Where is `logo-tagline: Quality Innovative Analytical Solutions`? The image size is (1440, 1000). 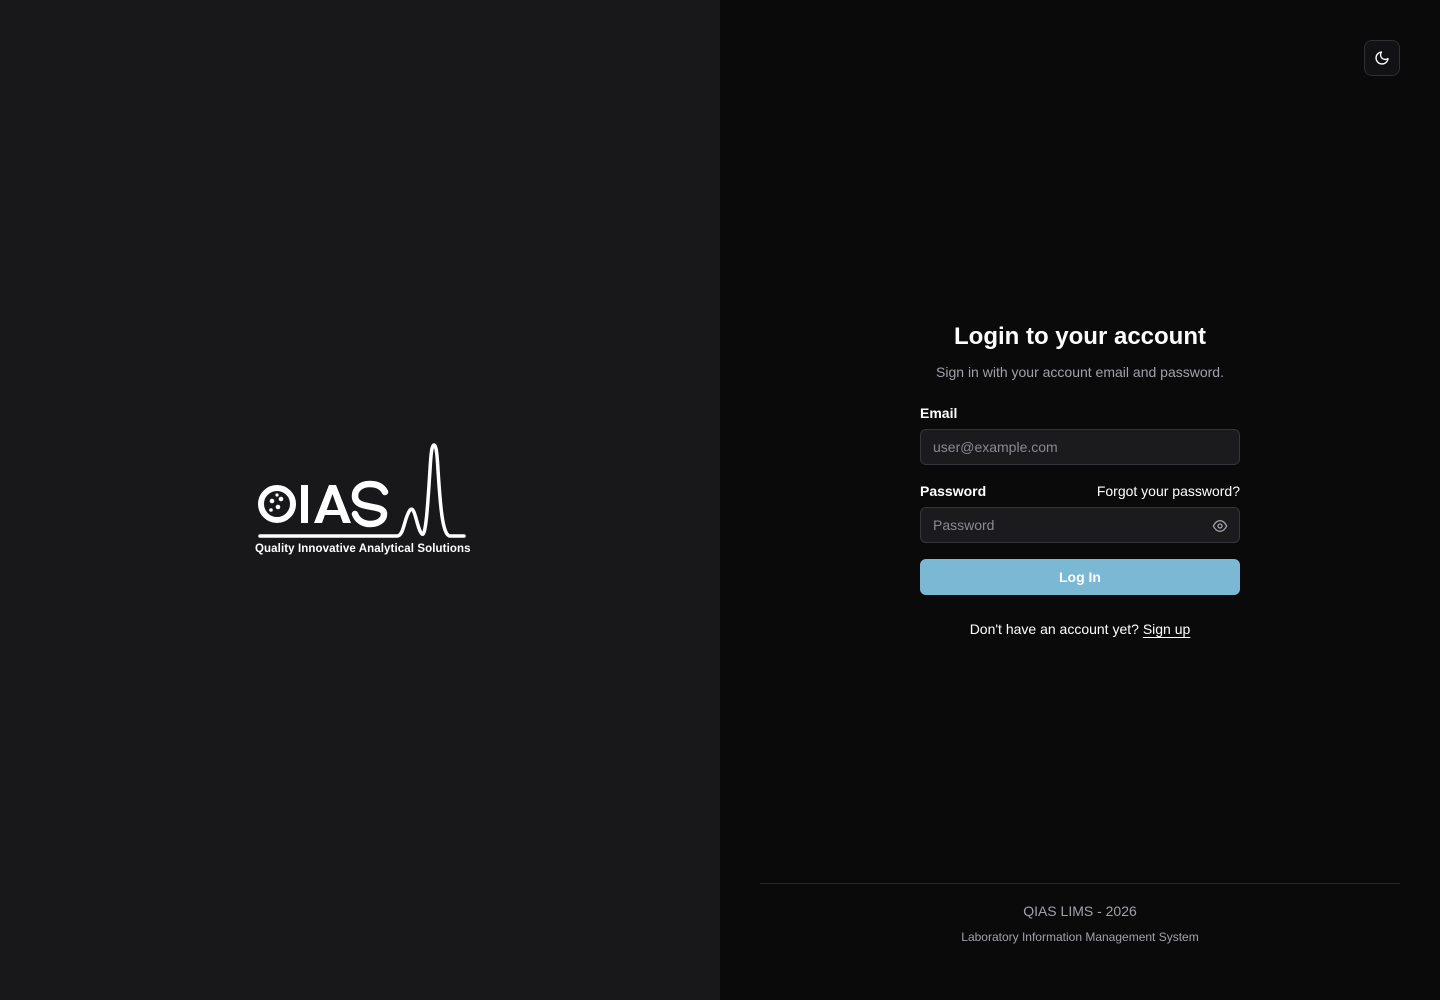
logo-tagline: Quality Innovative Analytical Solutions is located at coordinates (363, 549).